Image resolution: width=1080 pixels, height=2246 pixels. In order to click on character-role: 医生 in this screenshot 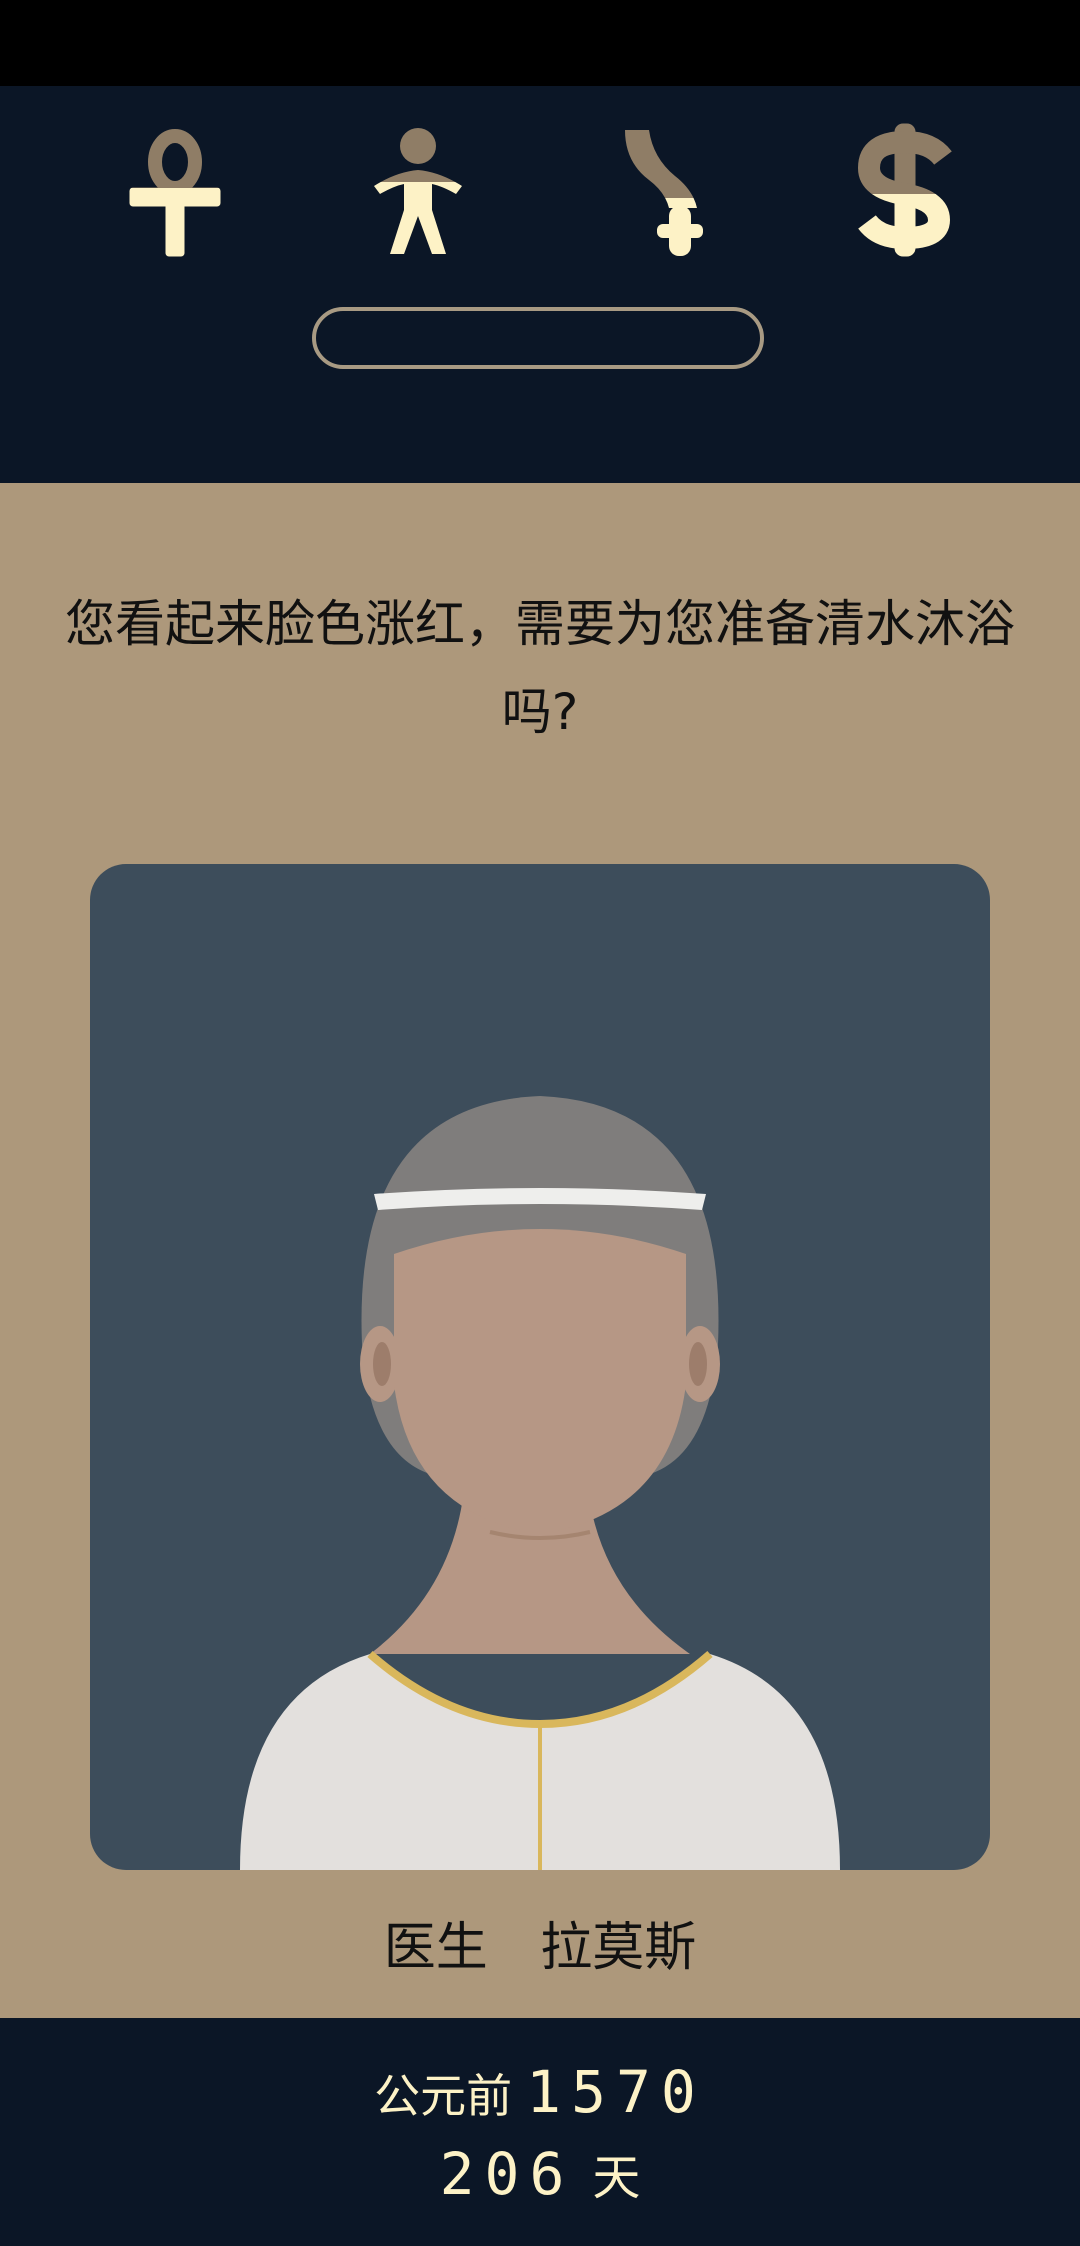, I will do `click(435, 1948)`.